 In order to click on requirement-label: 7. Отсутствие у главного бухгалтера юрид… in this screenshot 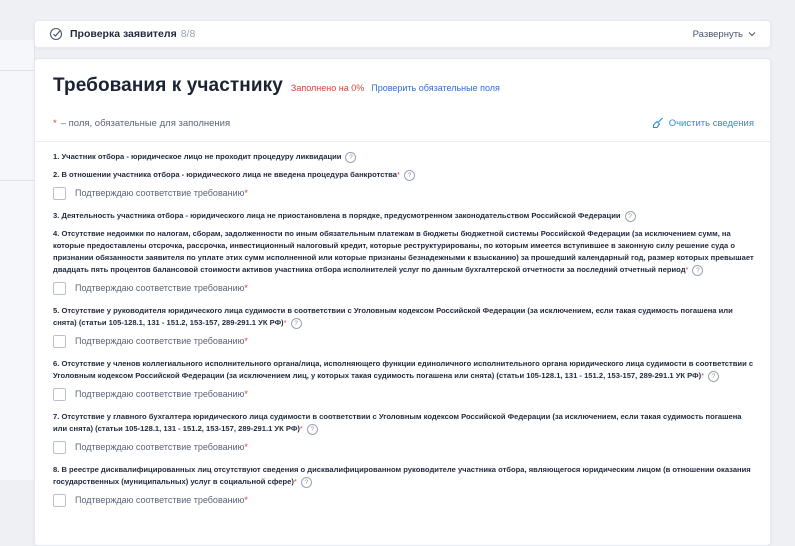, I will do `click(397, 422)`.